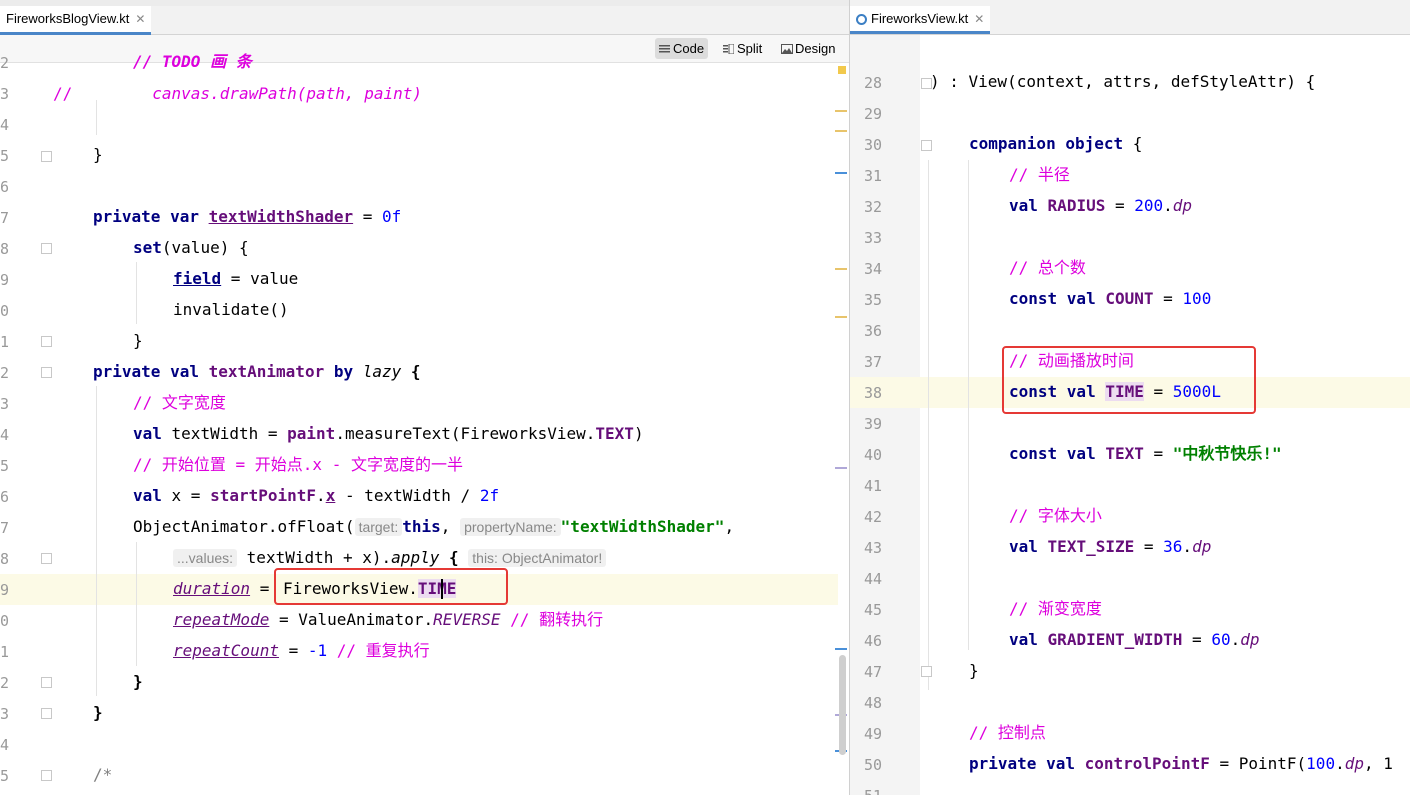 The width and height of the screenshot is (1410, 795). What do you see at coordinates (872, 362) in the screenshot?
I see `line-number: 37` at bounding box center [872, 362].